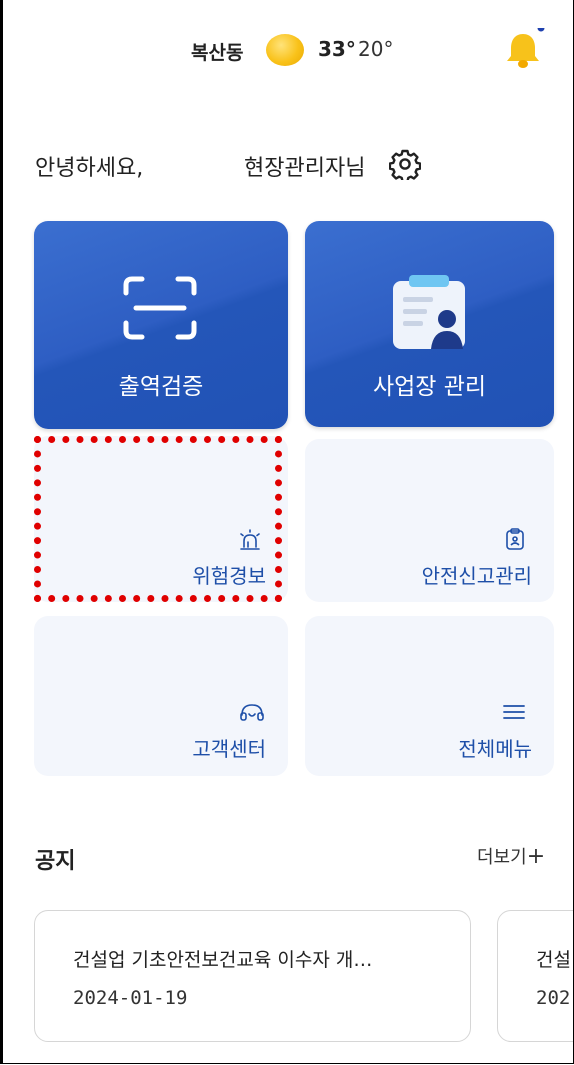 This screenshot has height=1065, width=574. Describe the element at coordinates (305, 168) in the screenshot. I see `user-role-label: 현장관리자님` at that location.